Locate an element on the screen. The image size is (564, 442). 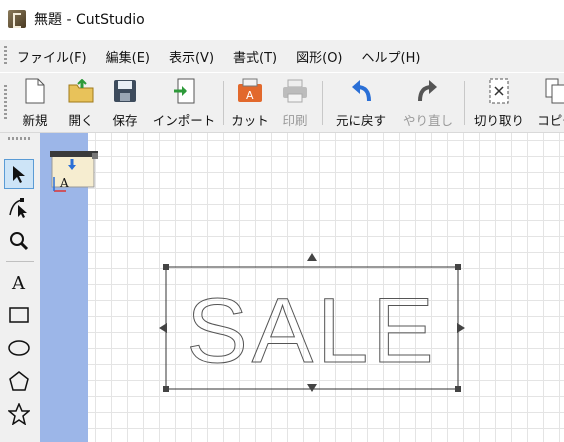
cut-button: A カット is located at coordinates (250, 103).